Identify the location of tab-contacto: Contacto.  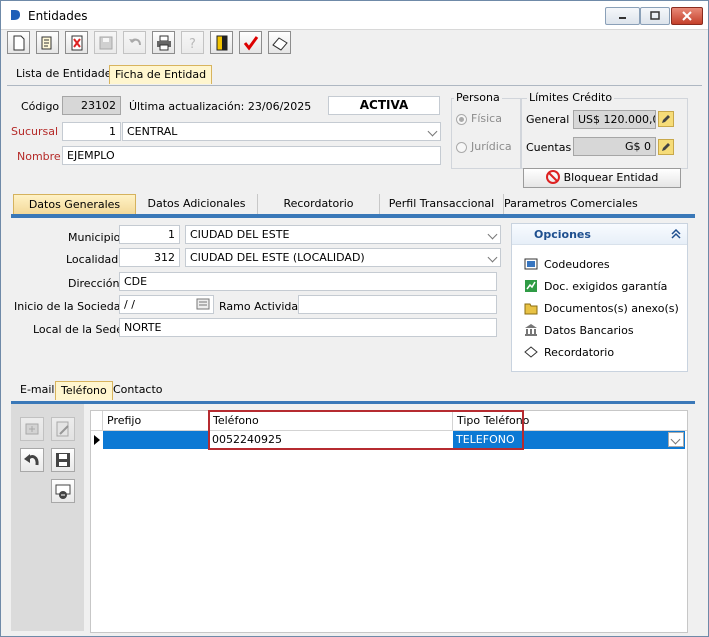
(138, 390).